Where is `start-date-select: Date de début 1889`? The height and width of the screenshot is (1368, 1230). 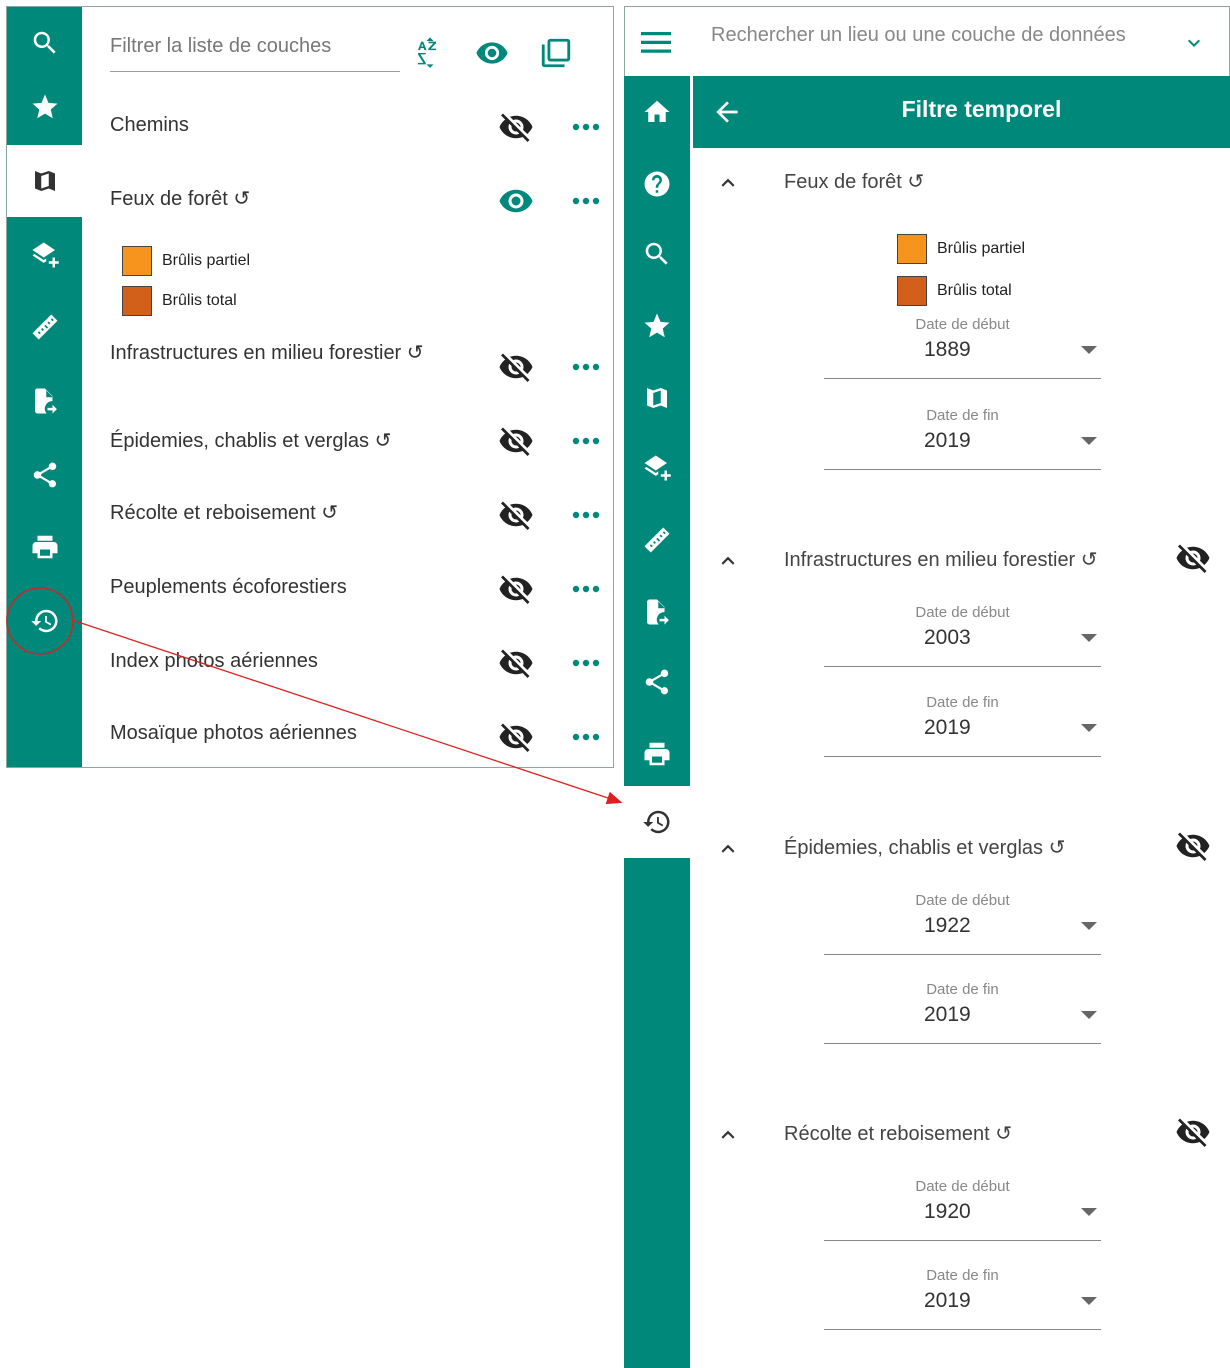 start-date-select: Date de début 1889 is located at coordinates (962, 347).